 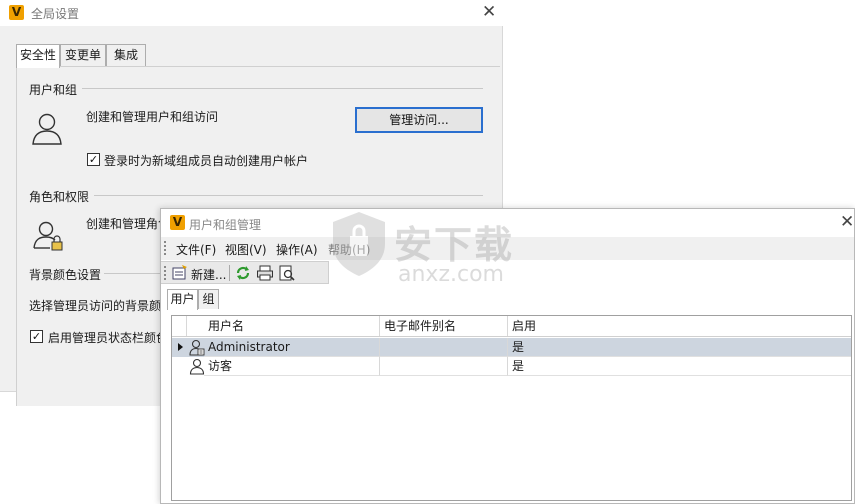 I want to click on table-header: 用户名 电子邮件别名 启用, so click(x=511, y=326).